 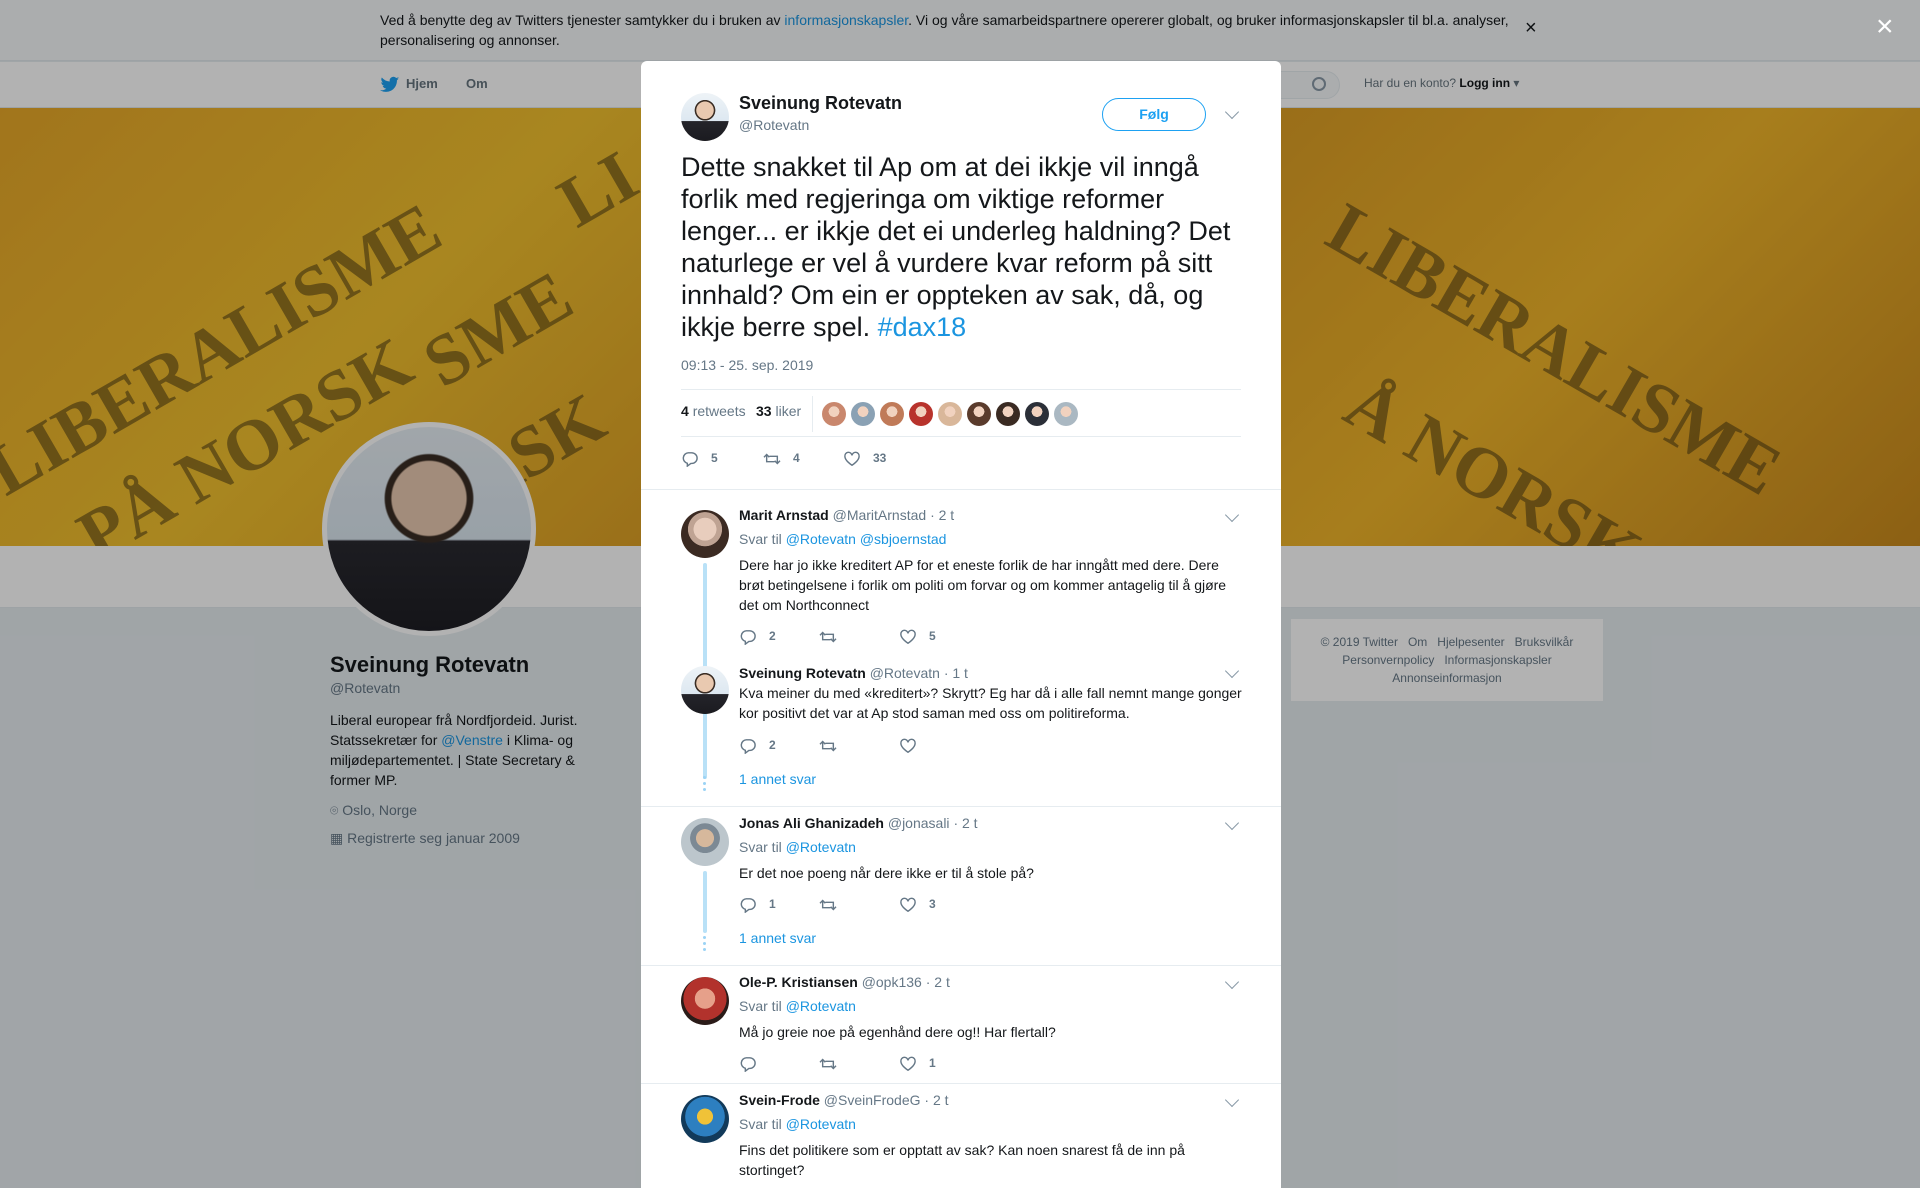 I want to click on tweet-stats: 4 retweets 33 liker, so click(x=961, y=413).